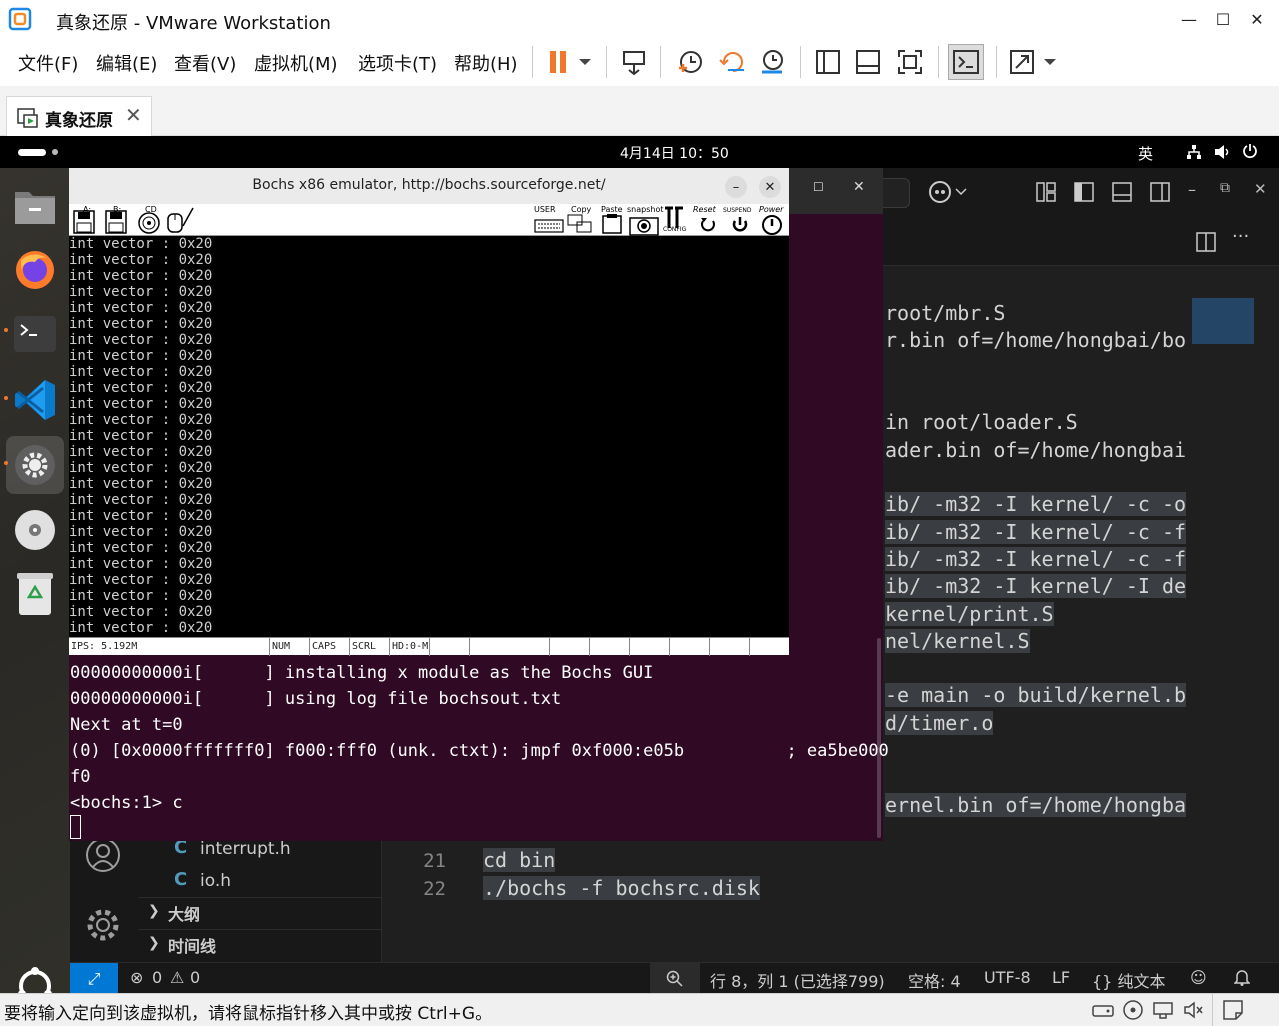 The height and width of the screenshot is (1026, 1279). Describe the element at coordinates (215, 881) in the screenshot. I see `explorer-file: io.h` at that location.